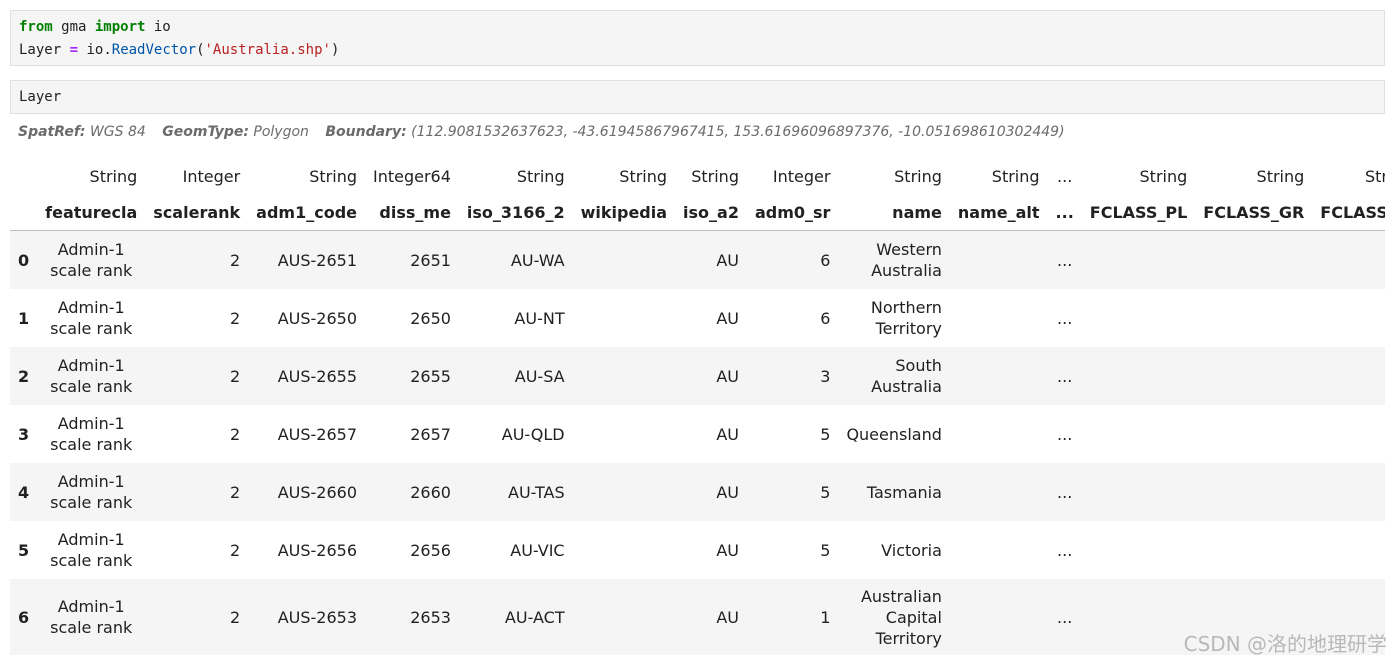  Describe the element at coordinates (917, 212) in the screenshot. I see `column-header: name` at that location.